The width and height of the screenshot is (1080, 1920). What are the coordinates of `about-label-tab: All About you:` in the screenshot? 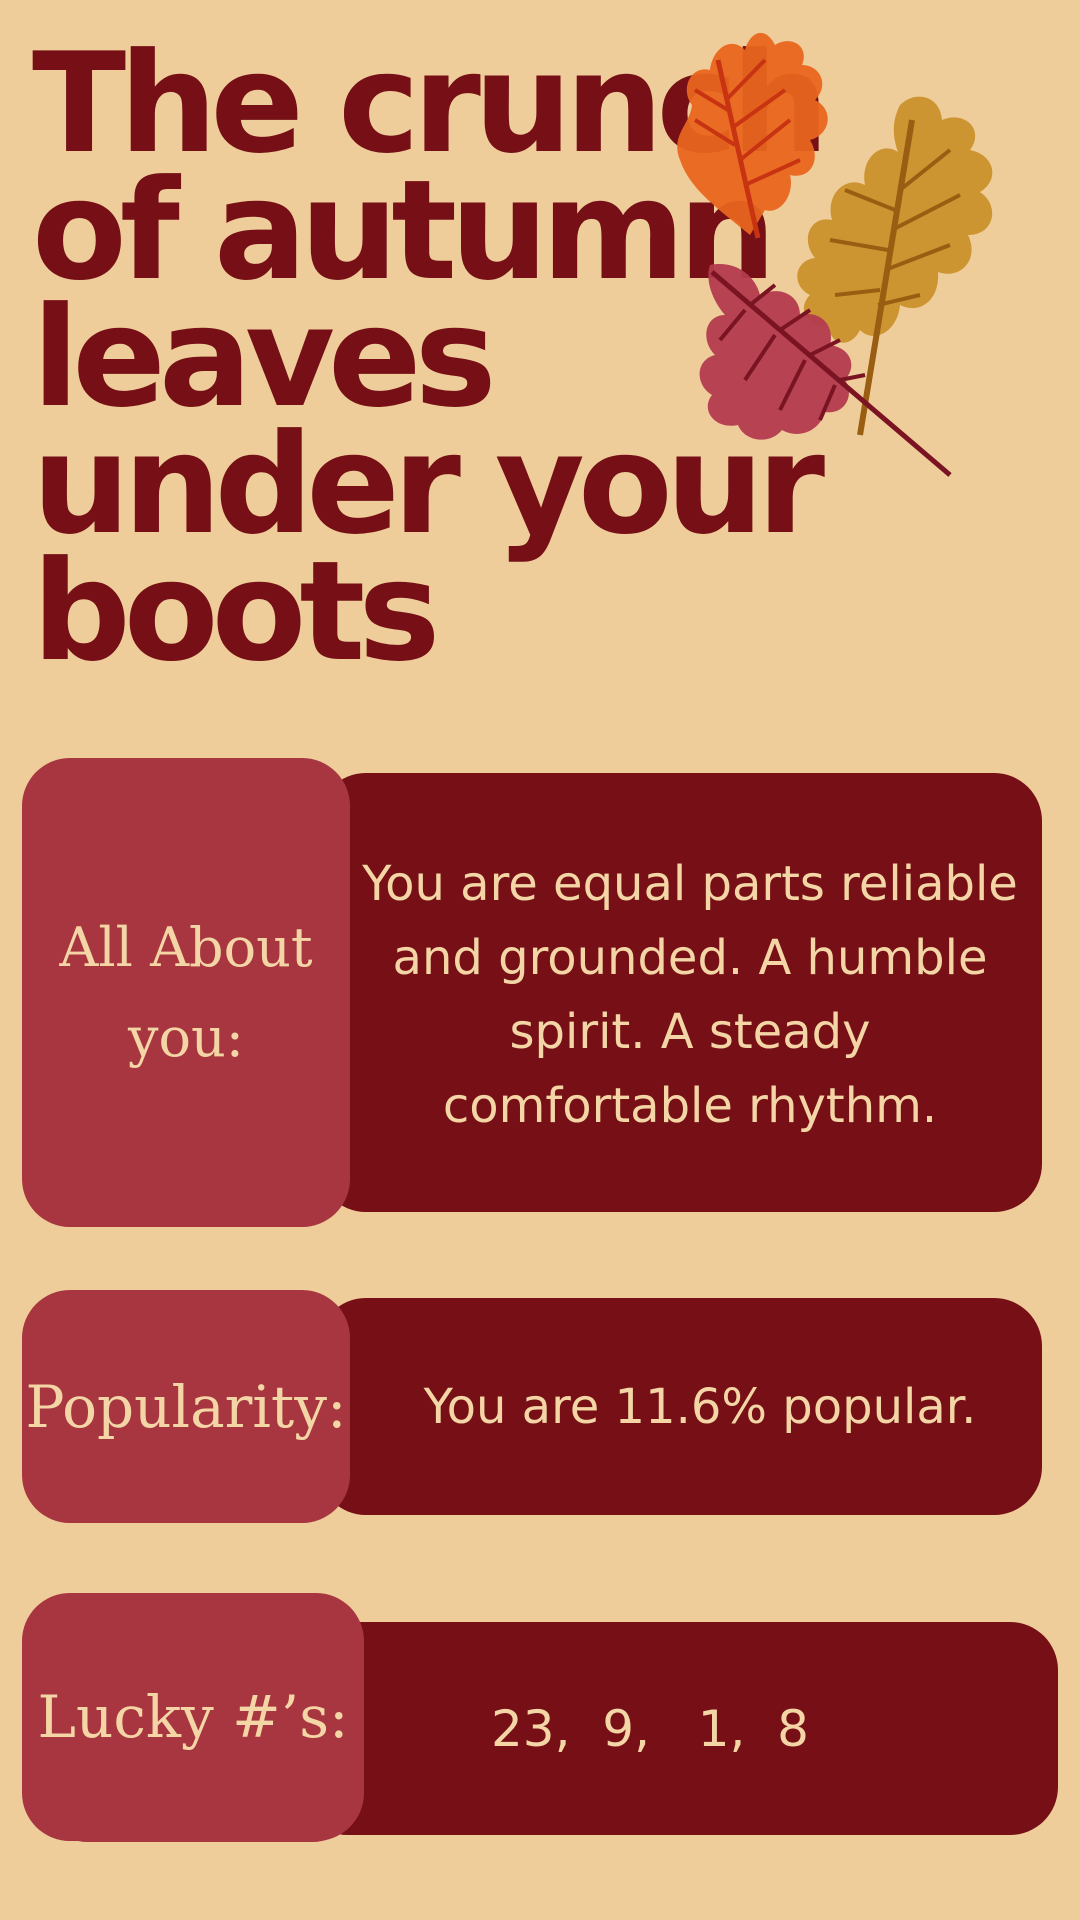 It's located at (186, 992).